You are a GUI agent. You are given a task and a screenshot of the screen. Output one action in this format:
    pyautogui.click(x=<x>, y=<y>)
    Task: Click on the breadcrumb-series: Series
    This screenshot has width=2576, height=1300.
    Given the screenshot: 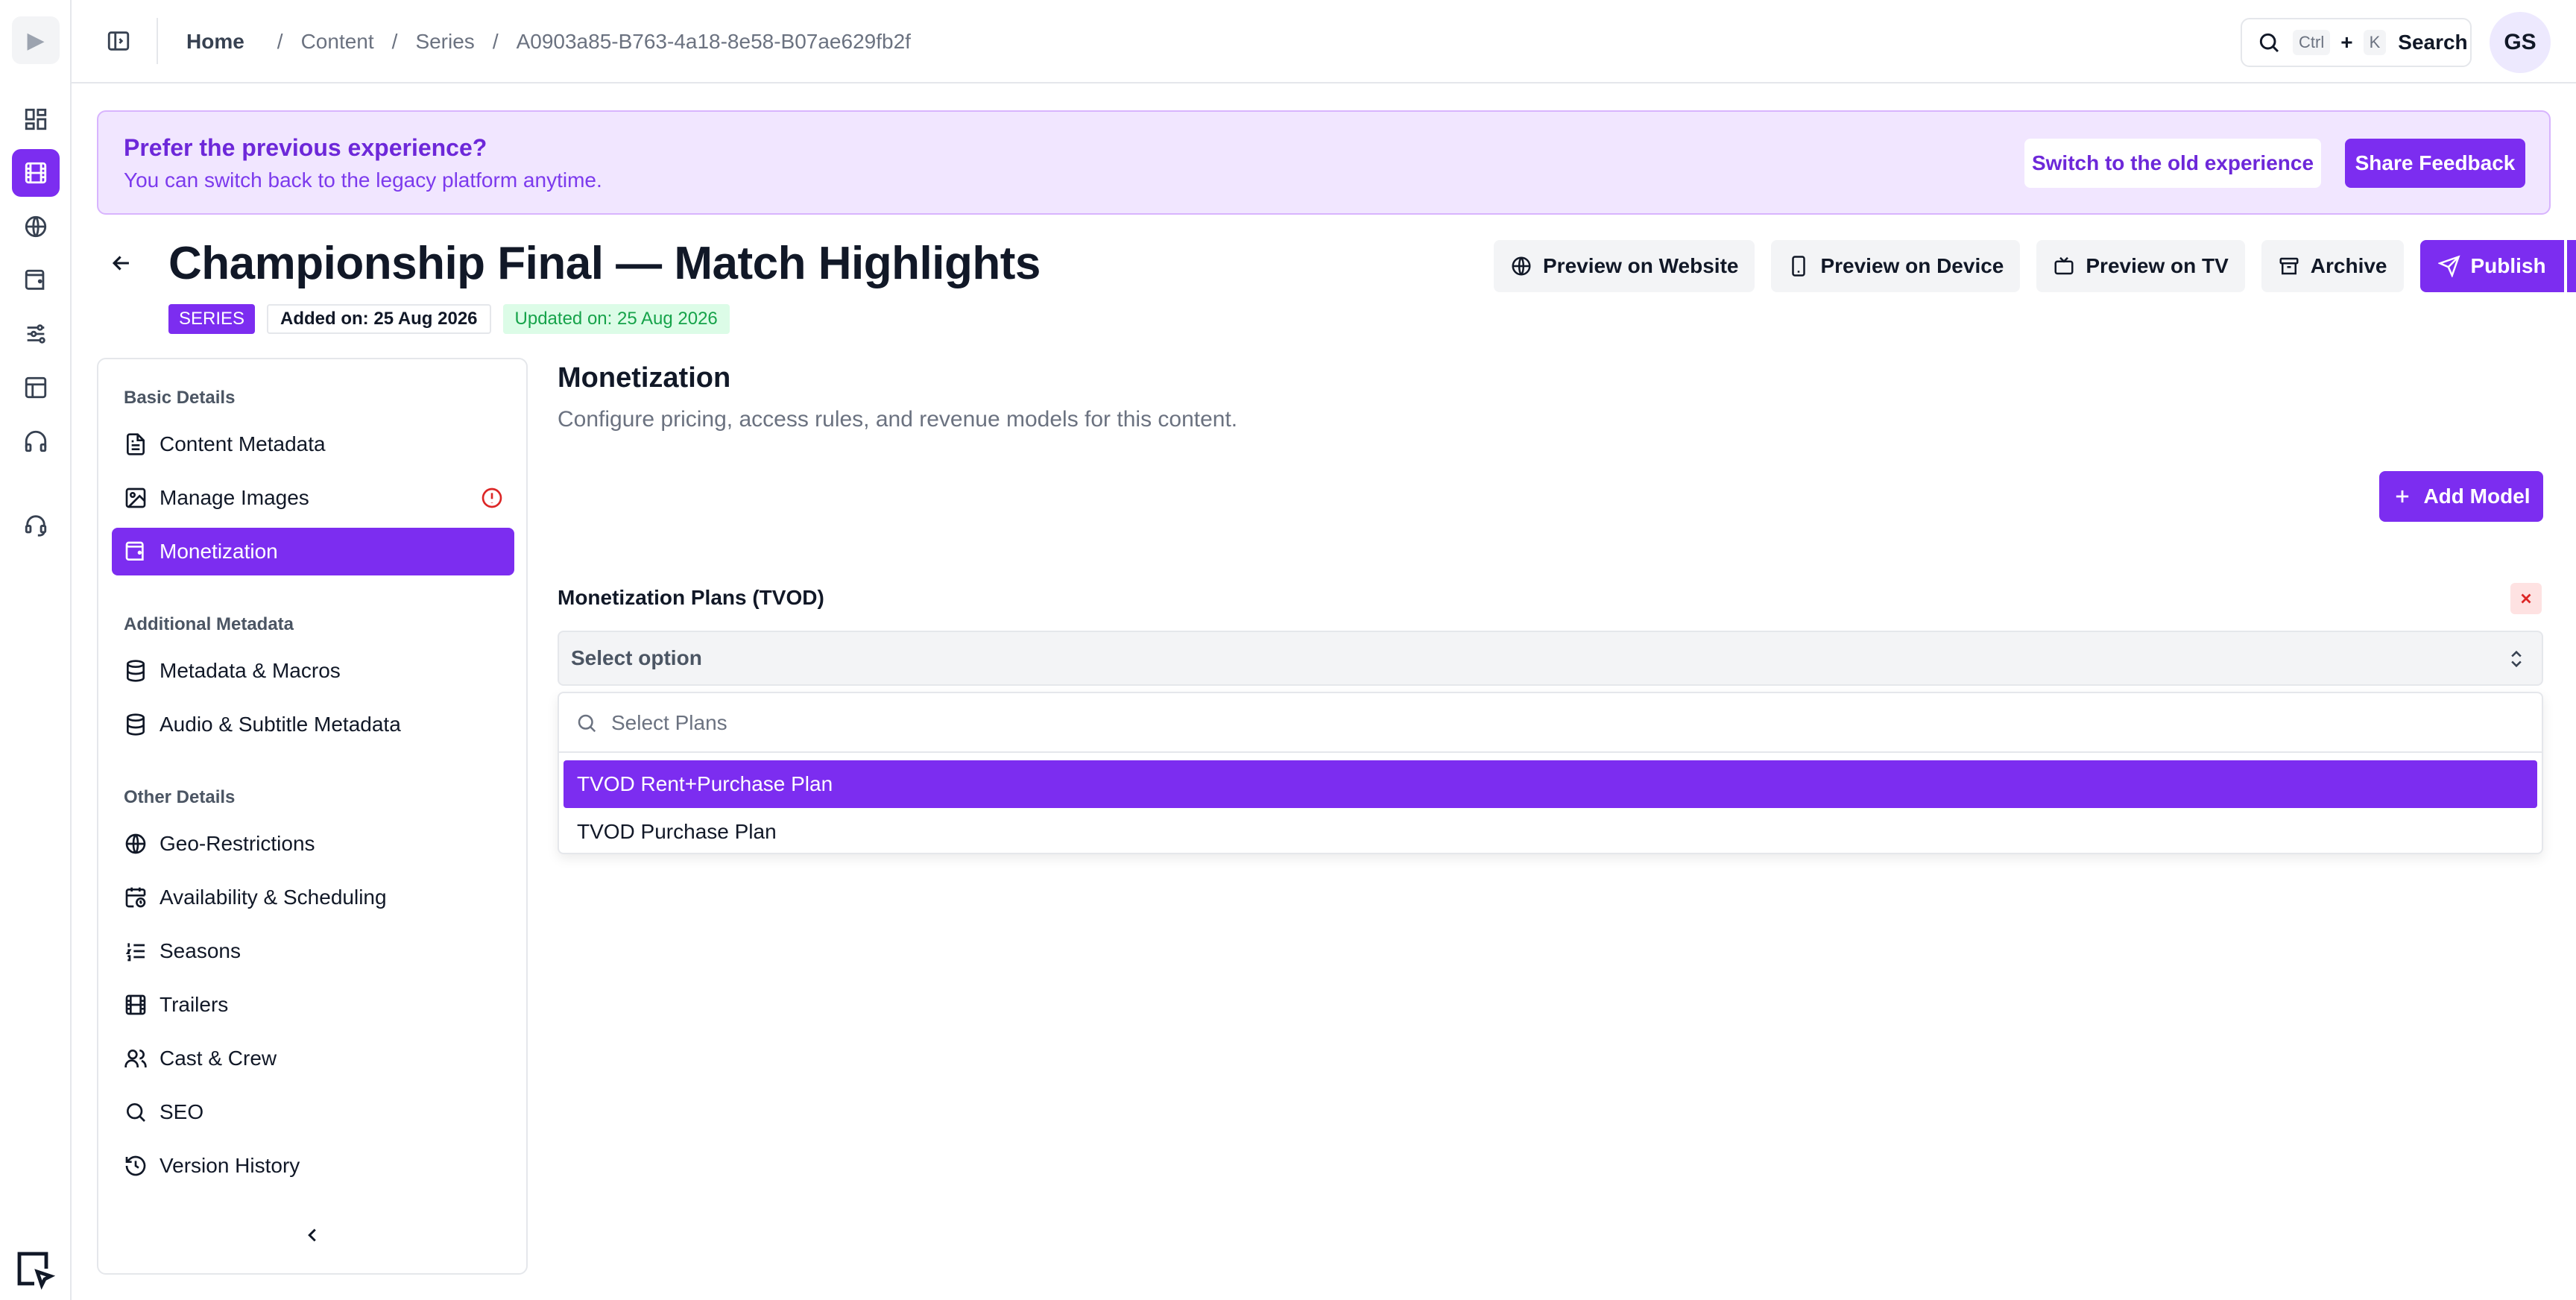 What is the action you would take?
    pyautogui.click(x=445, y=42)
    